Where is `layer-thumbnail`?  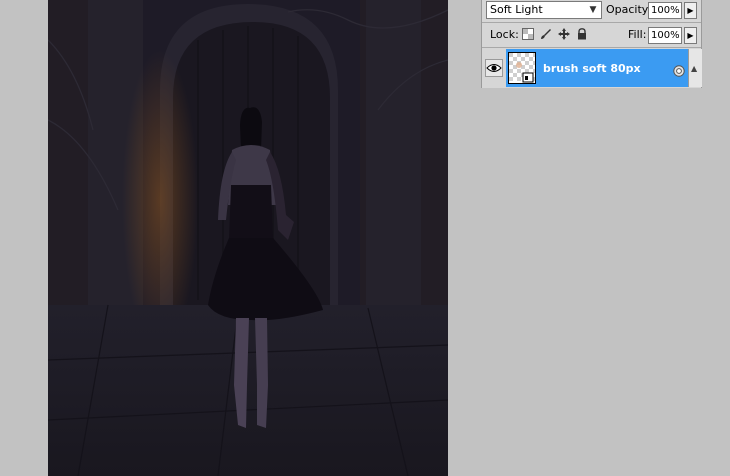 layer-thumbnail is located at coordinates (522, 68).